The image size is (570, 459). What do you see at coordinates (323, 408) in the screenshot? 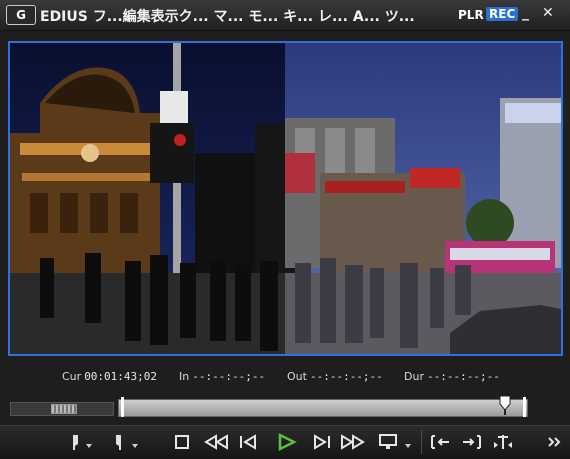
I see `position-slider` at bounding box center [323, 408].